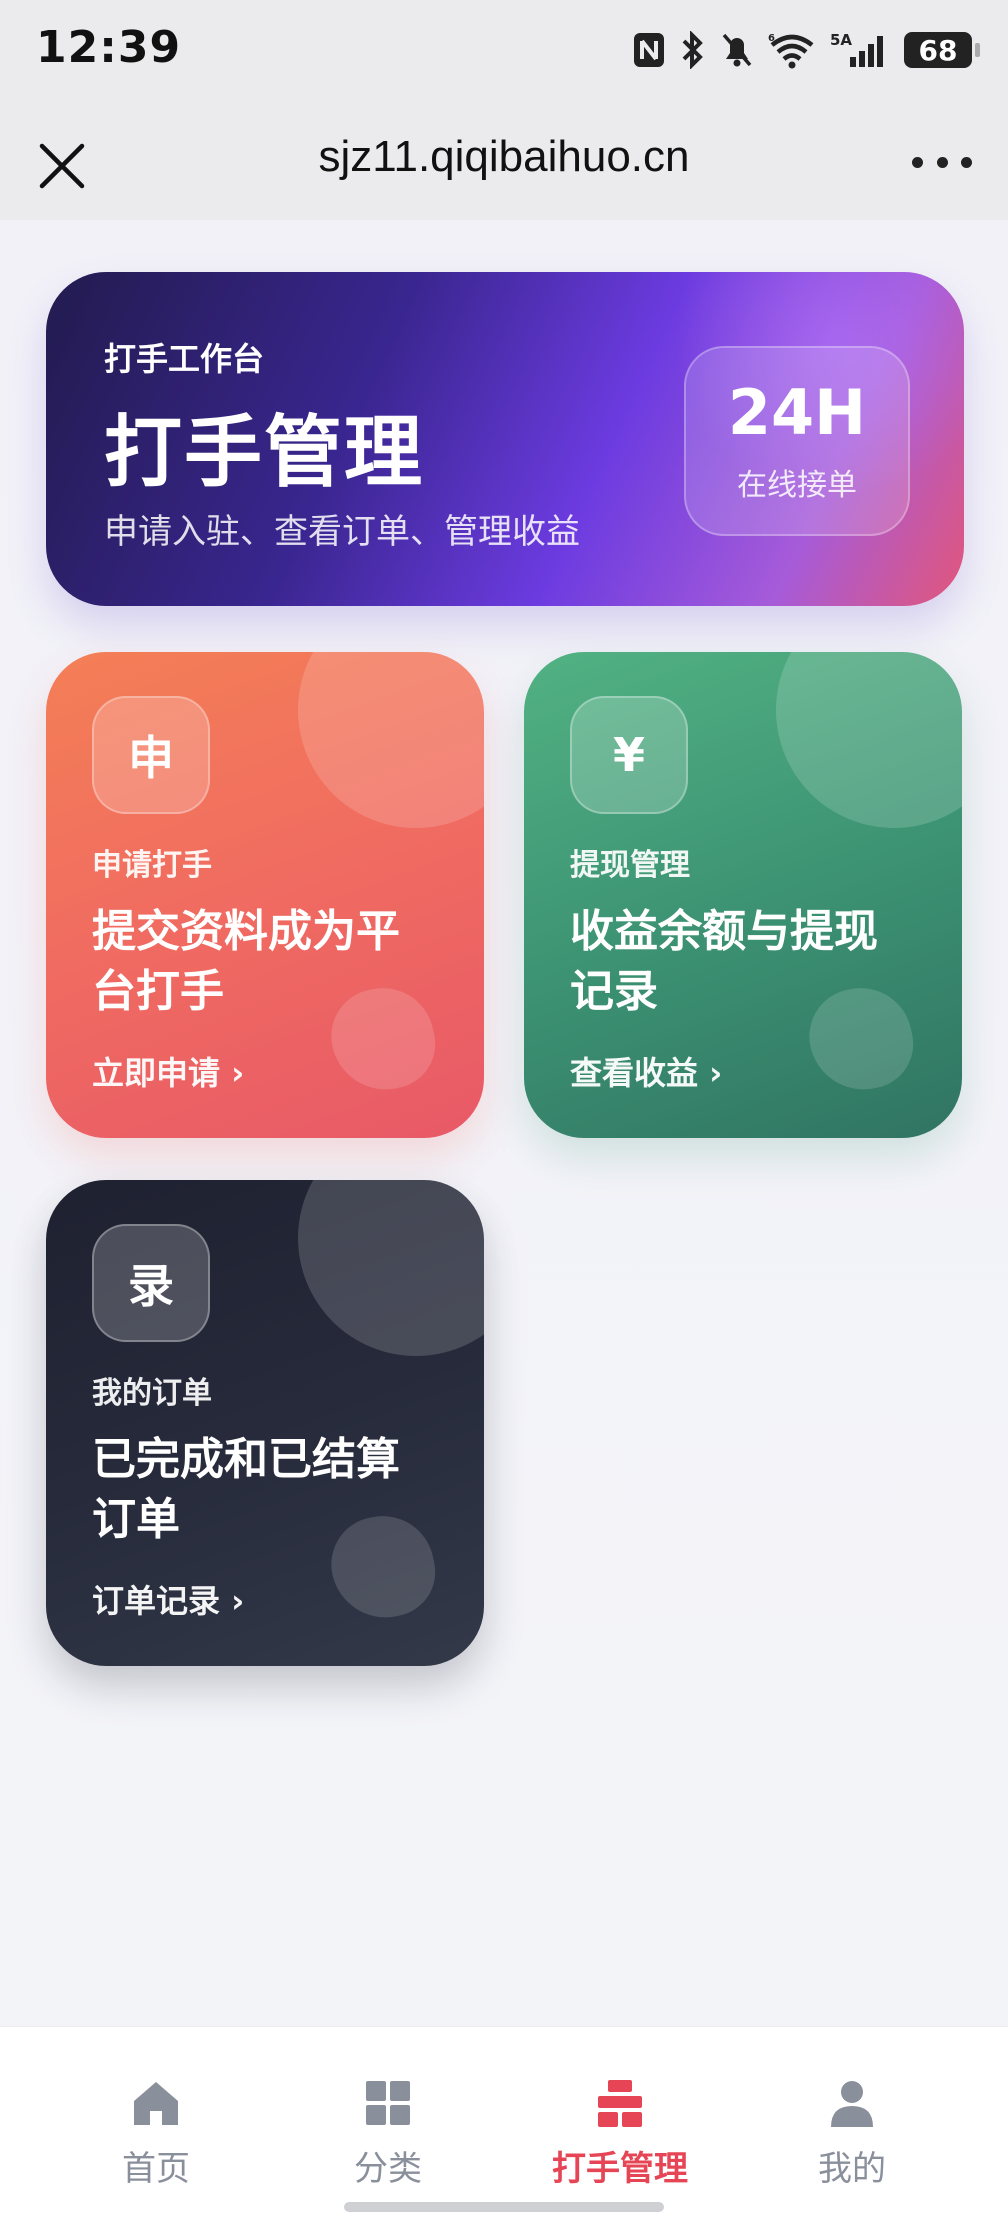  Describe the element at coordinates (649, 50) in the screenshot. I see `nfc-icon` at that location.